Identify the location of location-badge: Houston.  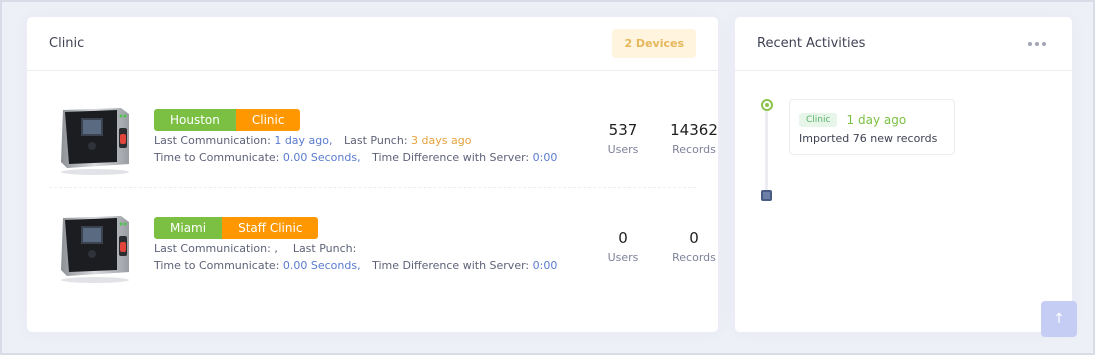
(195, 120).